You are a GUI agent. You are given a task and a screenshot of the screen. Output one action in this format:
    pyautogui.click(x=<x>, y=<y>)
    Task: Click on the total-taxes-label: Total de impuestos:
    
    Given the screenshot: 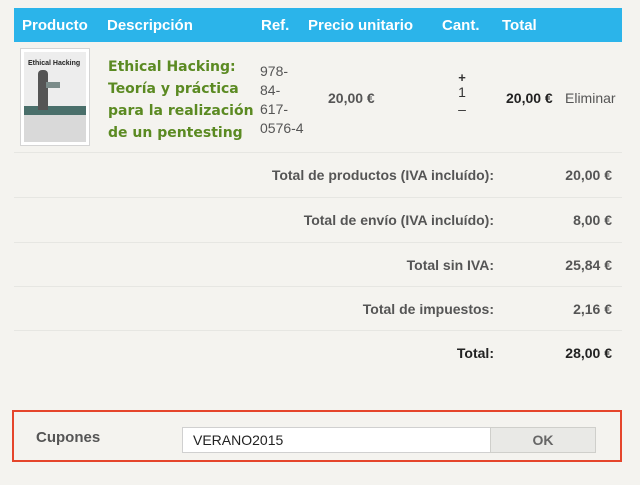 What is the action you would take?
    pyautogui.click(x=428, y=309)
    